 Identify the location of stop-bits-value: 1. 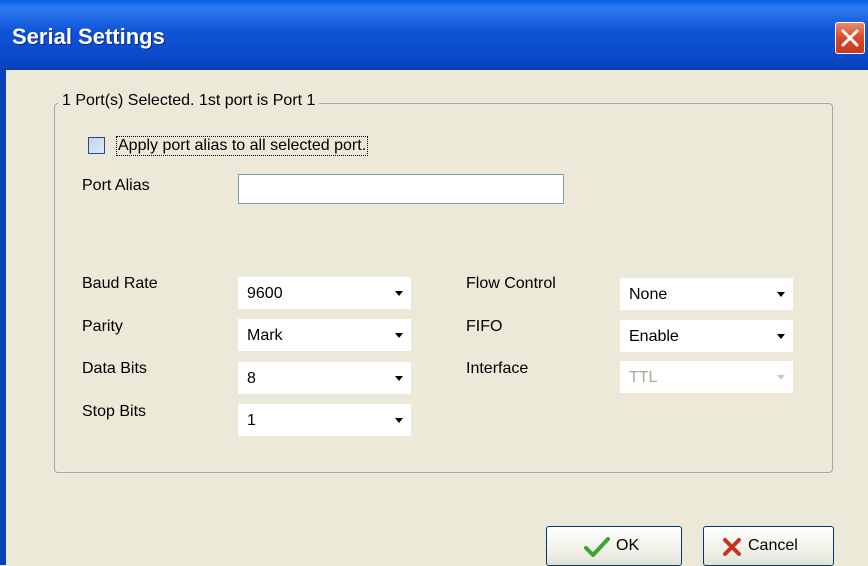
(251, 420).